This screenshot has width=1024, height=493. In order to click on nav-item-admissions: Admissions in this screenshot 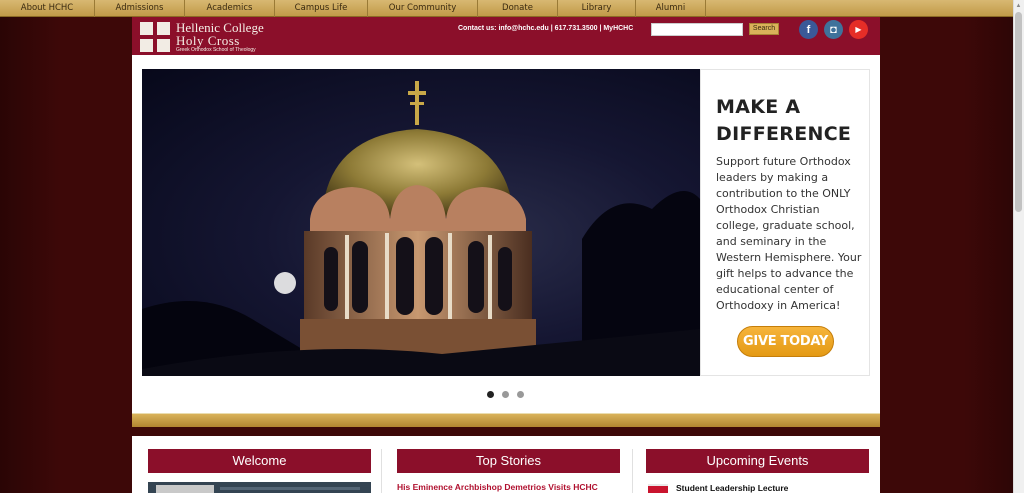, I will do `click(140, 8)`.